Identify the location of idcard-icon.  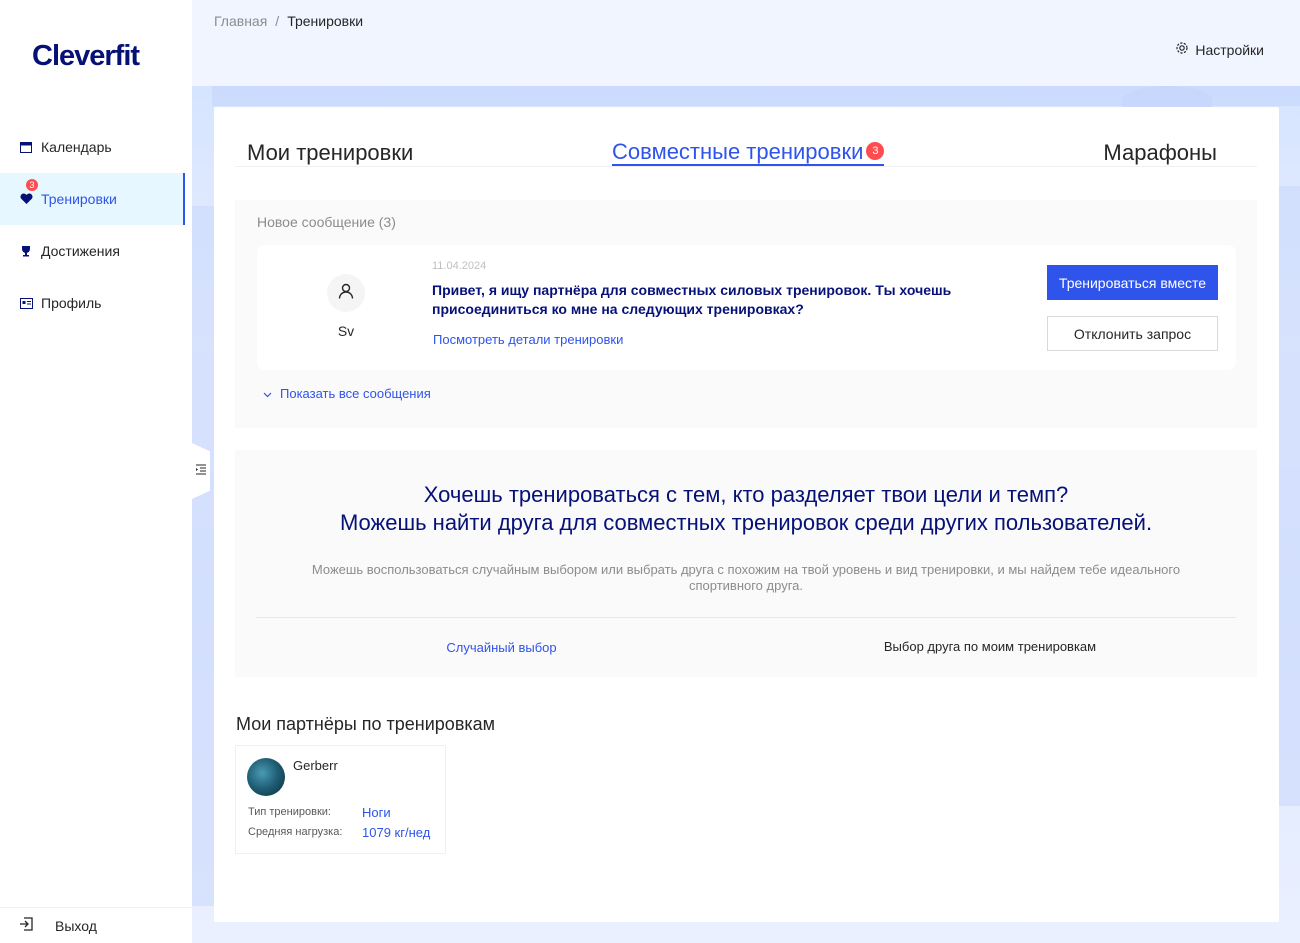
(26, 303).